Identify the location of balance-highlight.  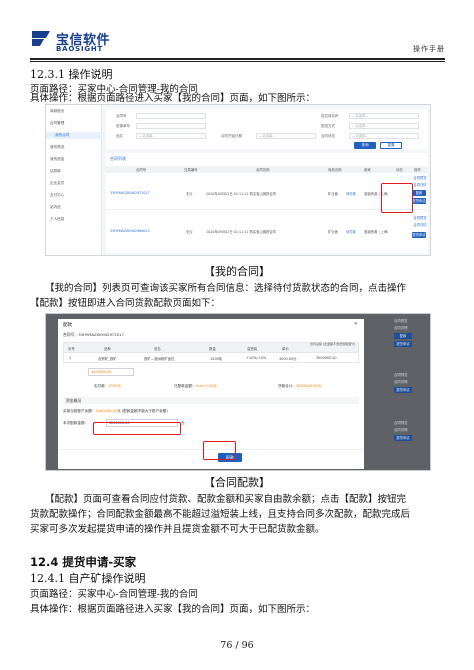
(137, 428).